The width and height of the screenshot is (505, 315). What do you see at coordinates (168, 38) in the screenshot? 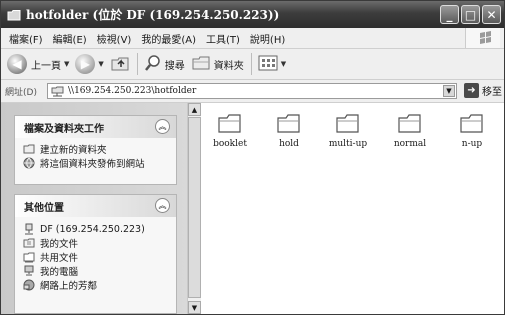
I see `menu-favorites: 我的最愛(A)` at bounding box center [168, 38].